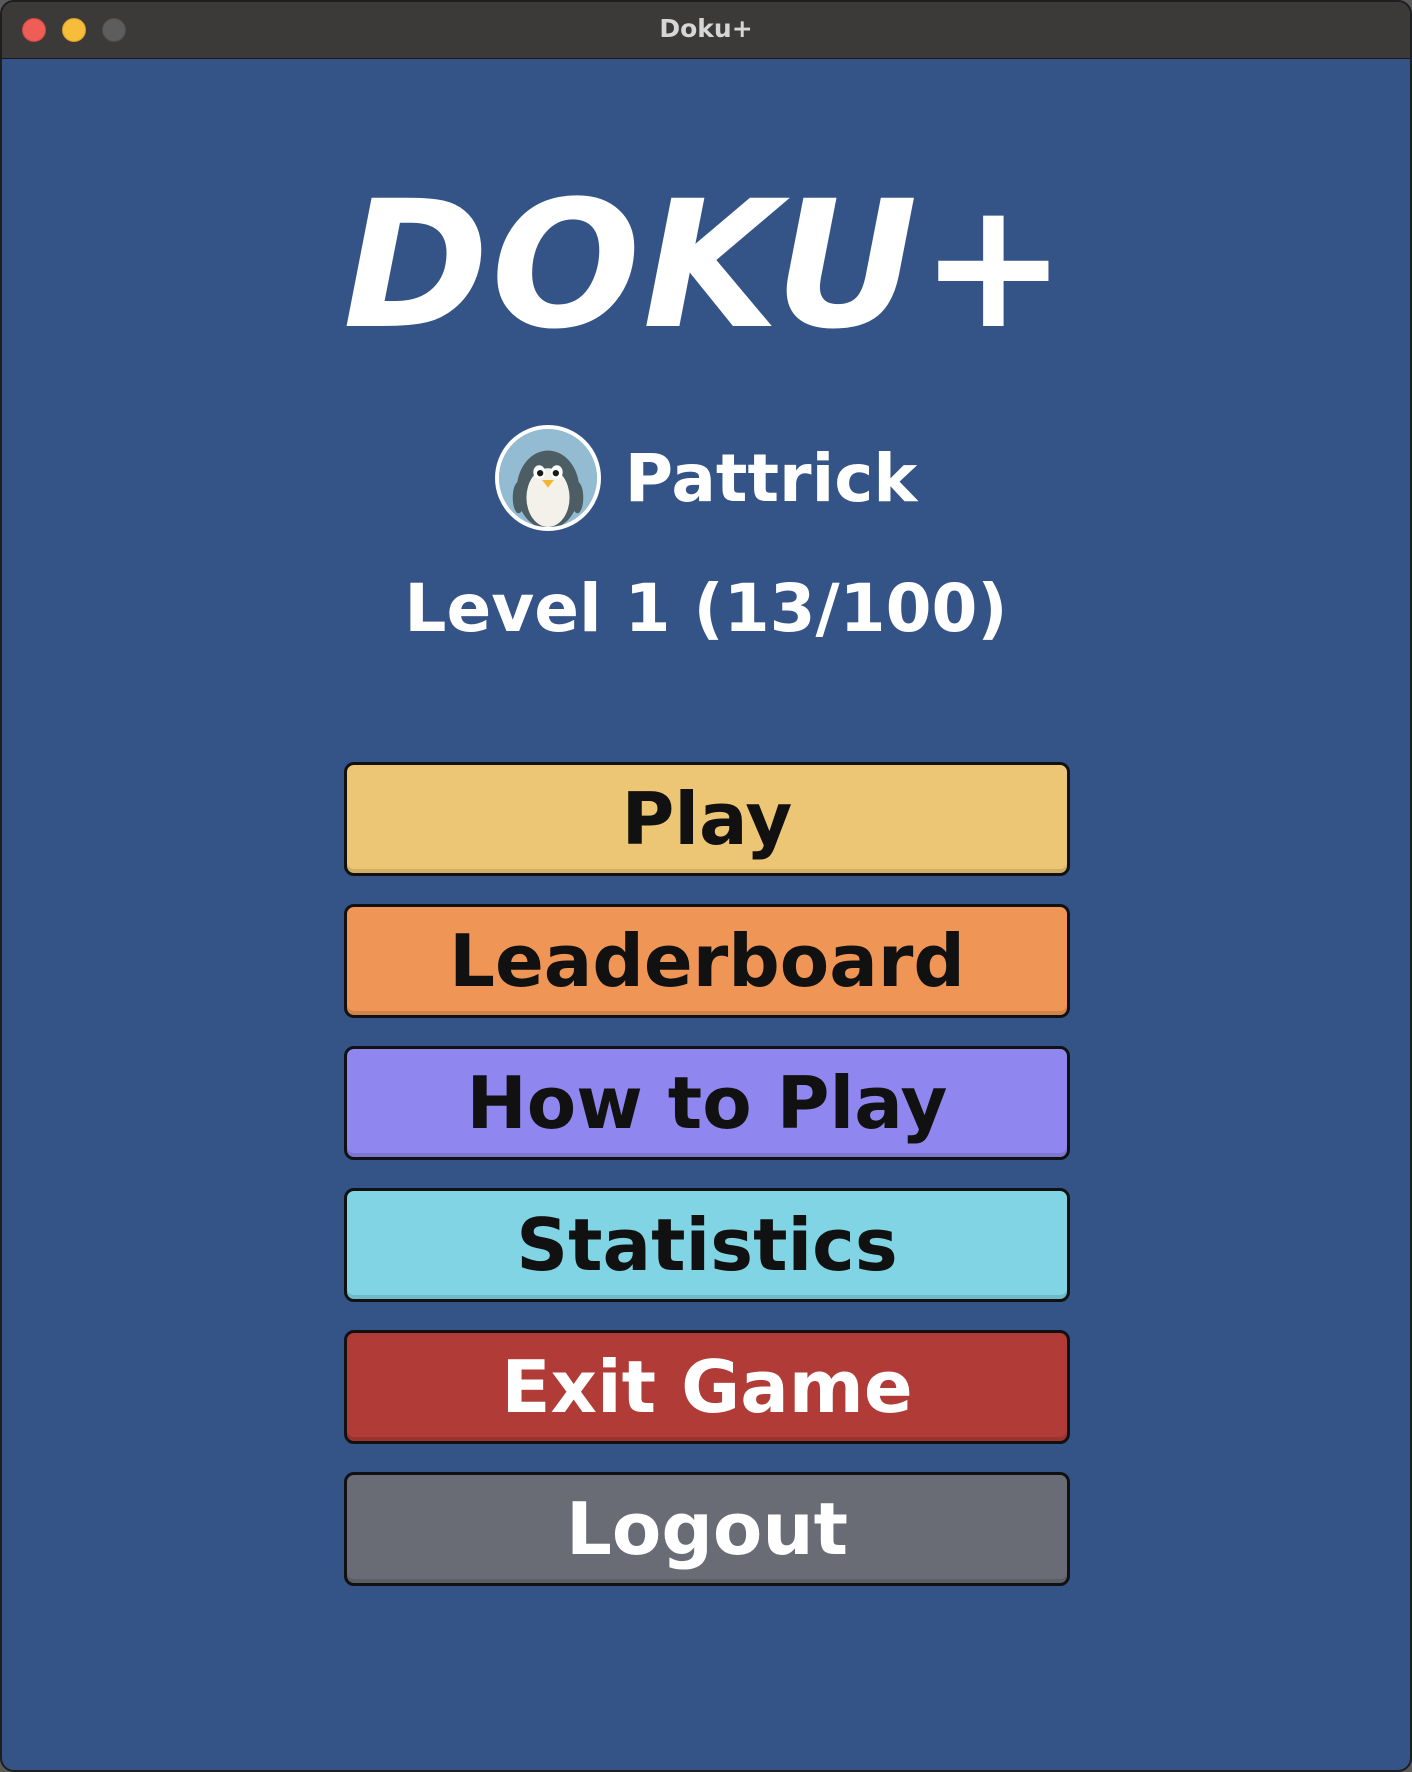  Describe the element at coordinates (547, 478) in the screenshot. I see `penguin-avatar-icon` at that location.